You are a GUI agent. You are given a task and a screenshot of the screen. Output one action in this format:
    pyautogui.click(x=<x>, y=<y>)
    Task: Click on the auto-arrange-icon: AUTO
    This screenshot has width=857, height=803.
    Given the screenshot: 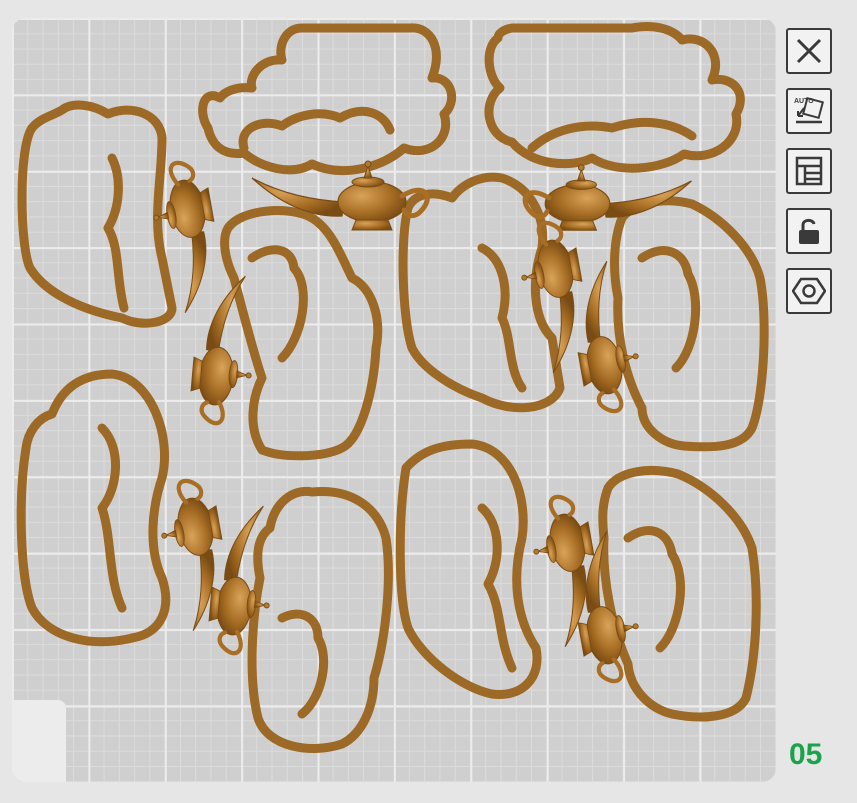 What is the action you would take?
    pyautogui.click(x=809, y=110)
    